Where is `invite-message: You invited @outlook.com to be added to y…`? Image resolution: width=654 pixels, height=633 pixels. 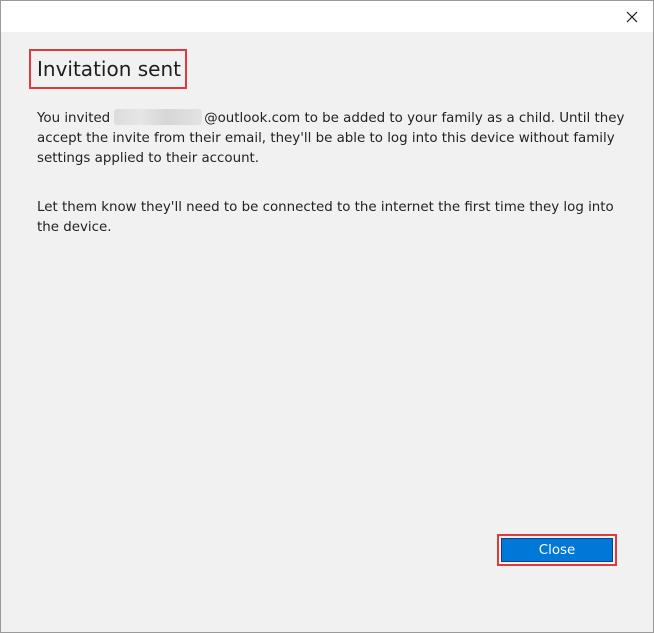
invite-message: You invited @outlook.com to be added to y… is located at coordinates (332, 139).